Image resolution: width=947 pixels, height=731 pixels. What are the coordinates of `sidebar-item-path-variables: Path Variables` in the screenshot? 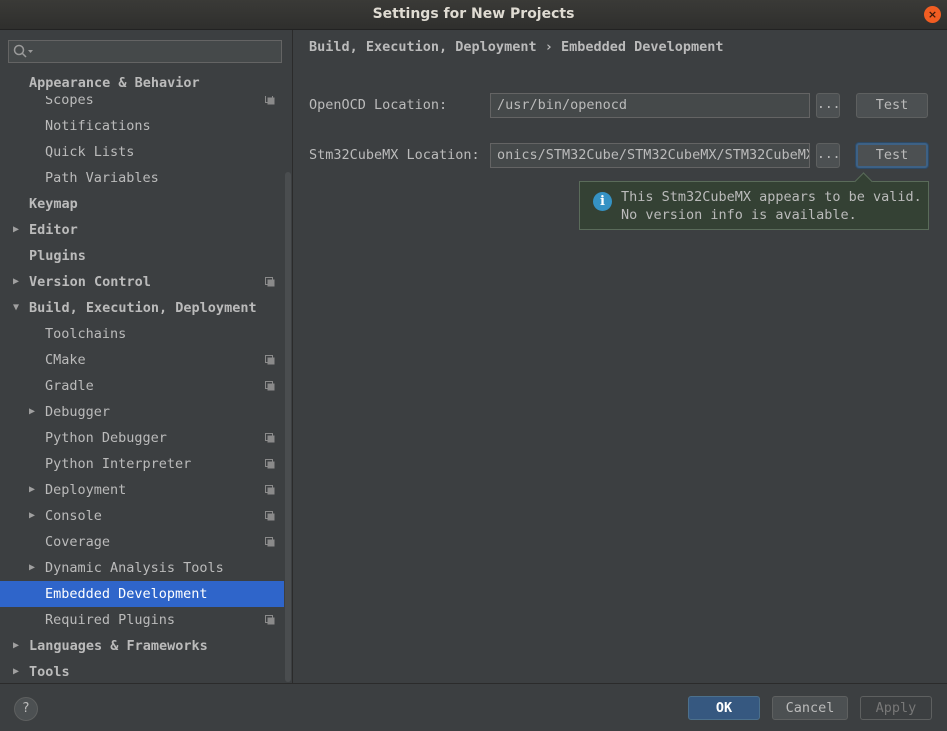 It's located at (142, 178).